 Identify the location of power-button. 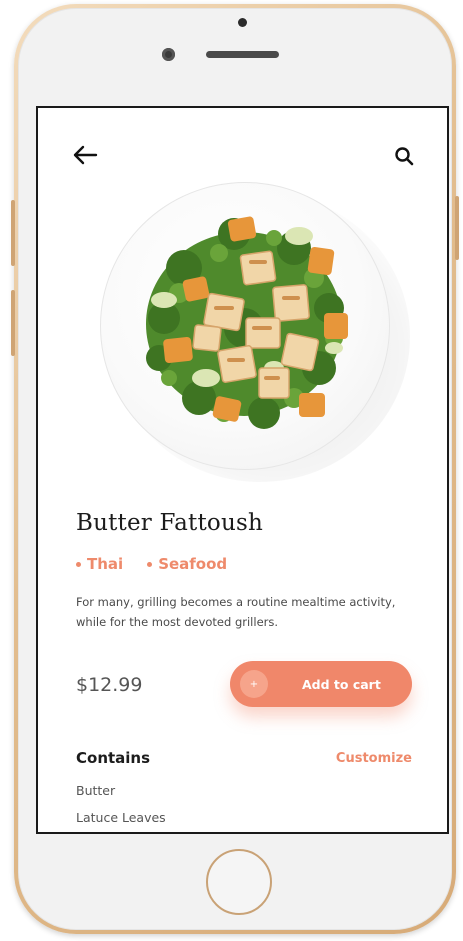
(457, 228).